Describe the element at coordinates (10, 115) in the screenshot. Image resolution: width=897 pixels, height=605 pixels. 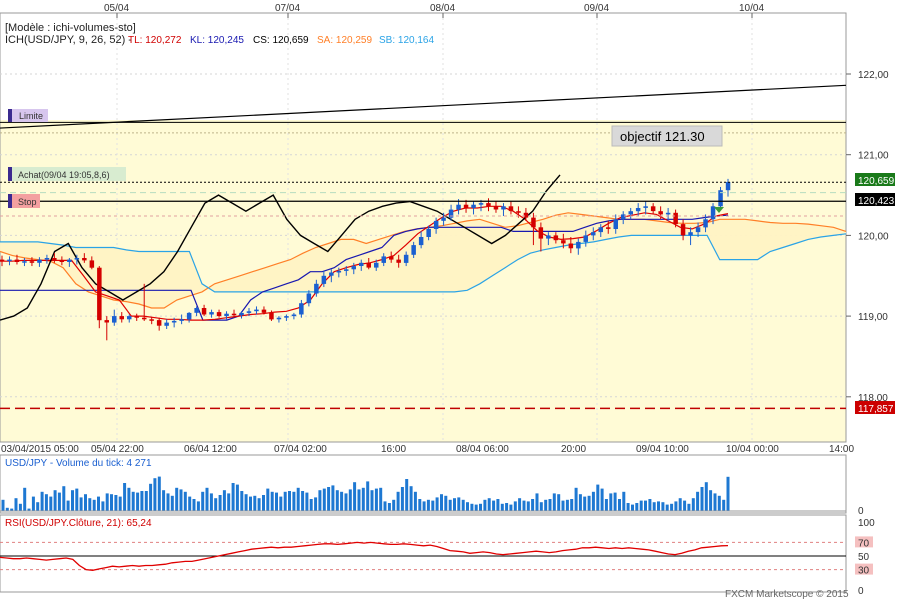
I see `limit-marker-tab` at that location.